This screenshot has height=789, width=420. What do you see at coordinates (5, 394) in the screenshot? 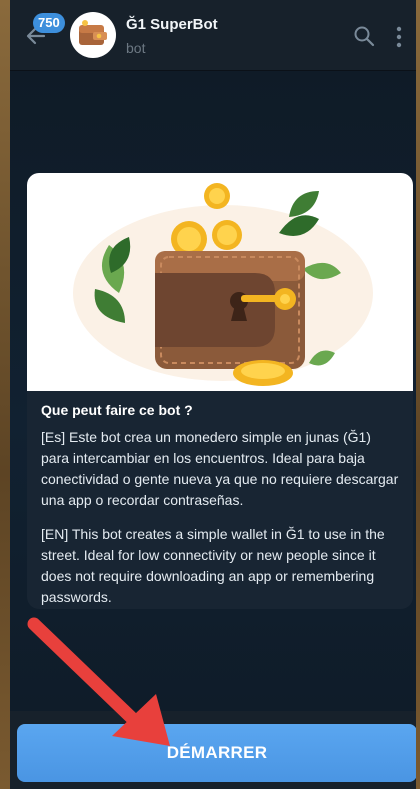
I see `desktop-edge-left` at bounding box center [5, 394].